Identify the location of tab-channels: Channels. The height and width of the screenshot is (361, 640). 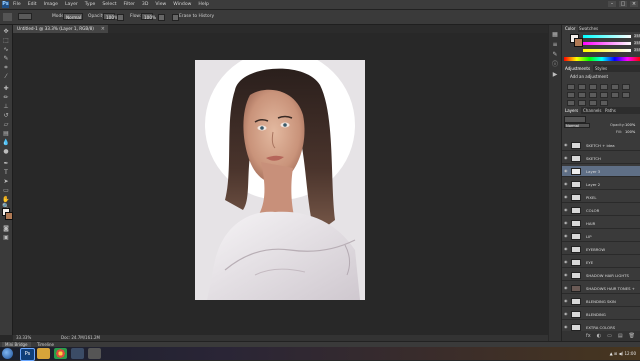
(592, 110).